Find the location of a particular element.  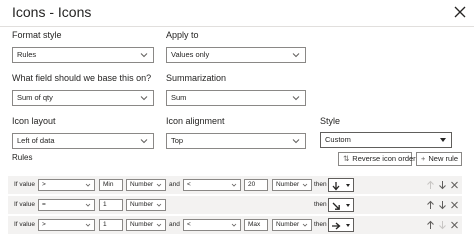

style-dropdown: Custom is located at coordinates (386, 140).